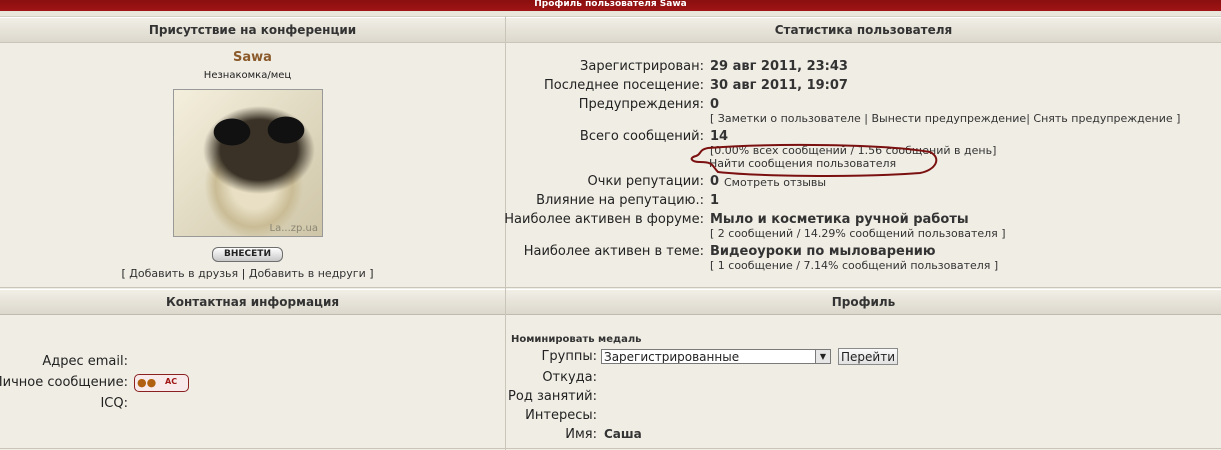 The image size is (1221, 450). I want to click on add-enemy-link: Добавить в недруги, so click(307, 273).